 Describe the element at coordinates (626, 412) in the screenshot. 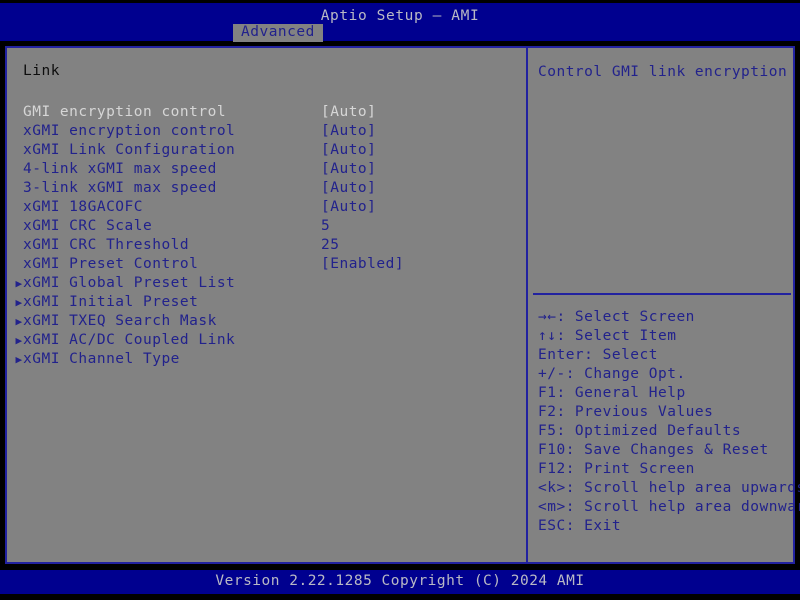

I see `key-legend-item: F2: Previous Values` at that location.